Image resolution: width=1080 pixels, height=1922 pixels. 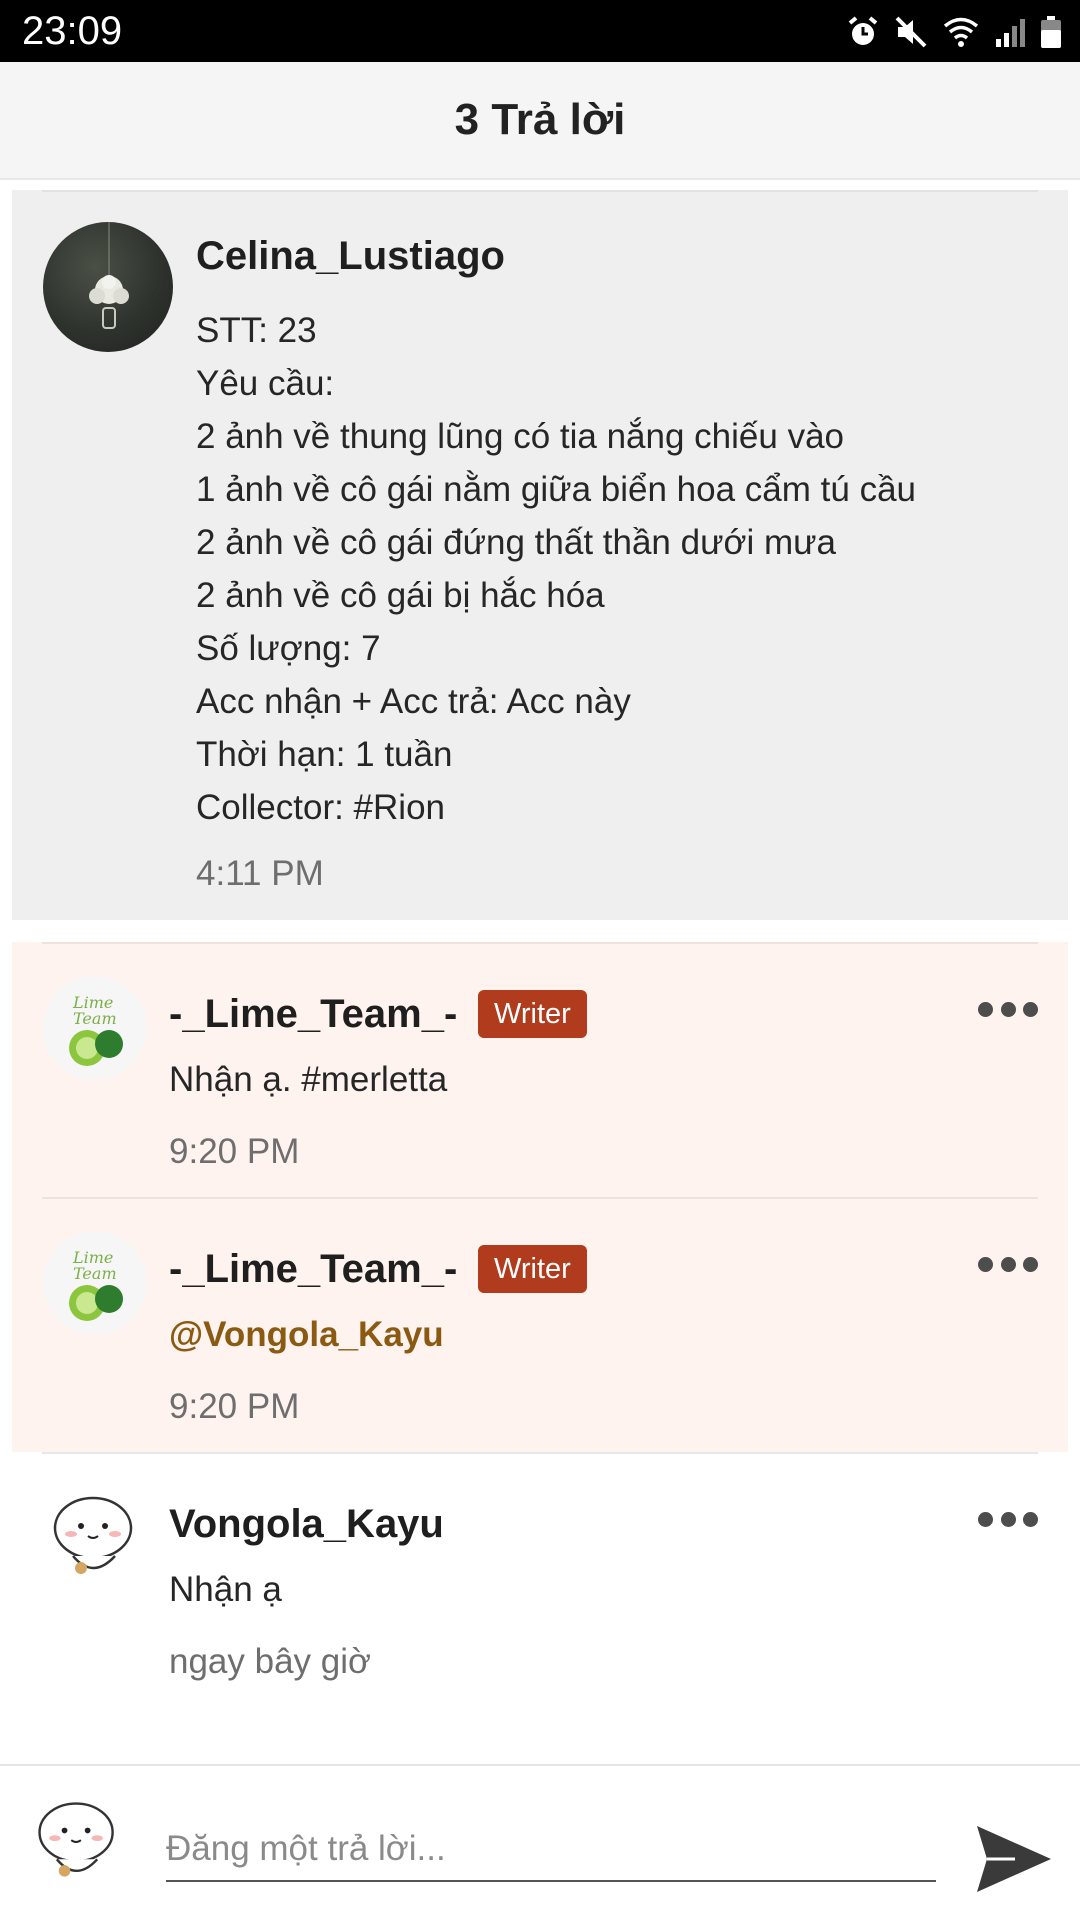 What do you see at coordinates (1051, 32) in the screenshot?
I see `battery-icon` at bounding box center [1051, 32].